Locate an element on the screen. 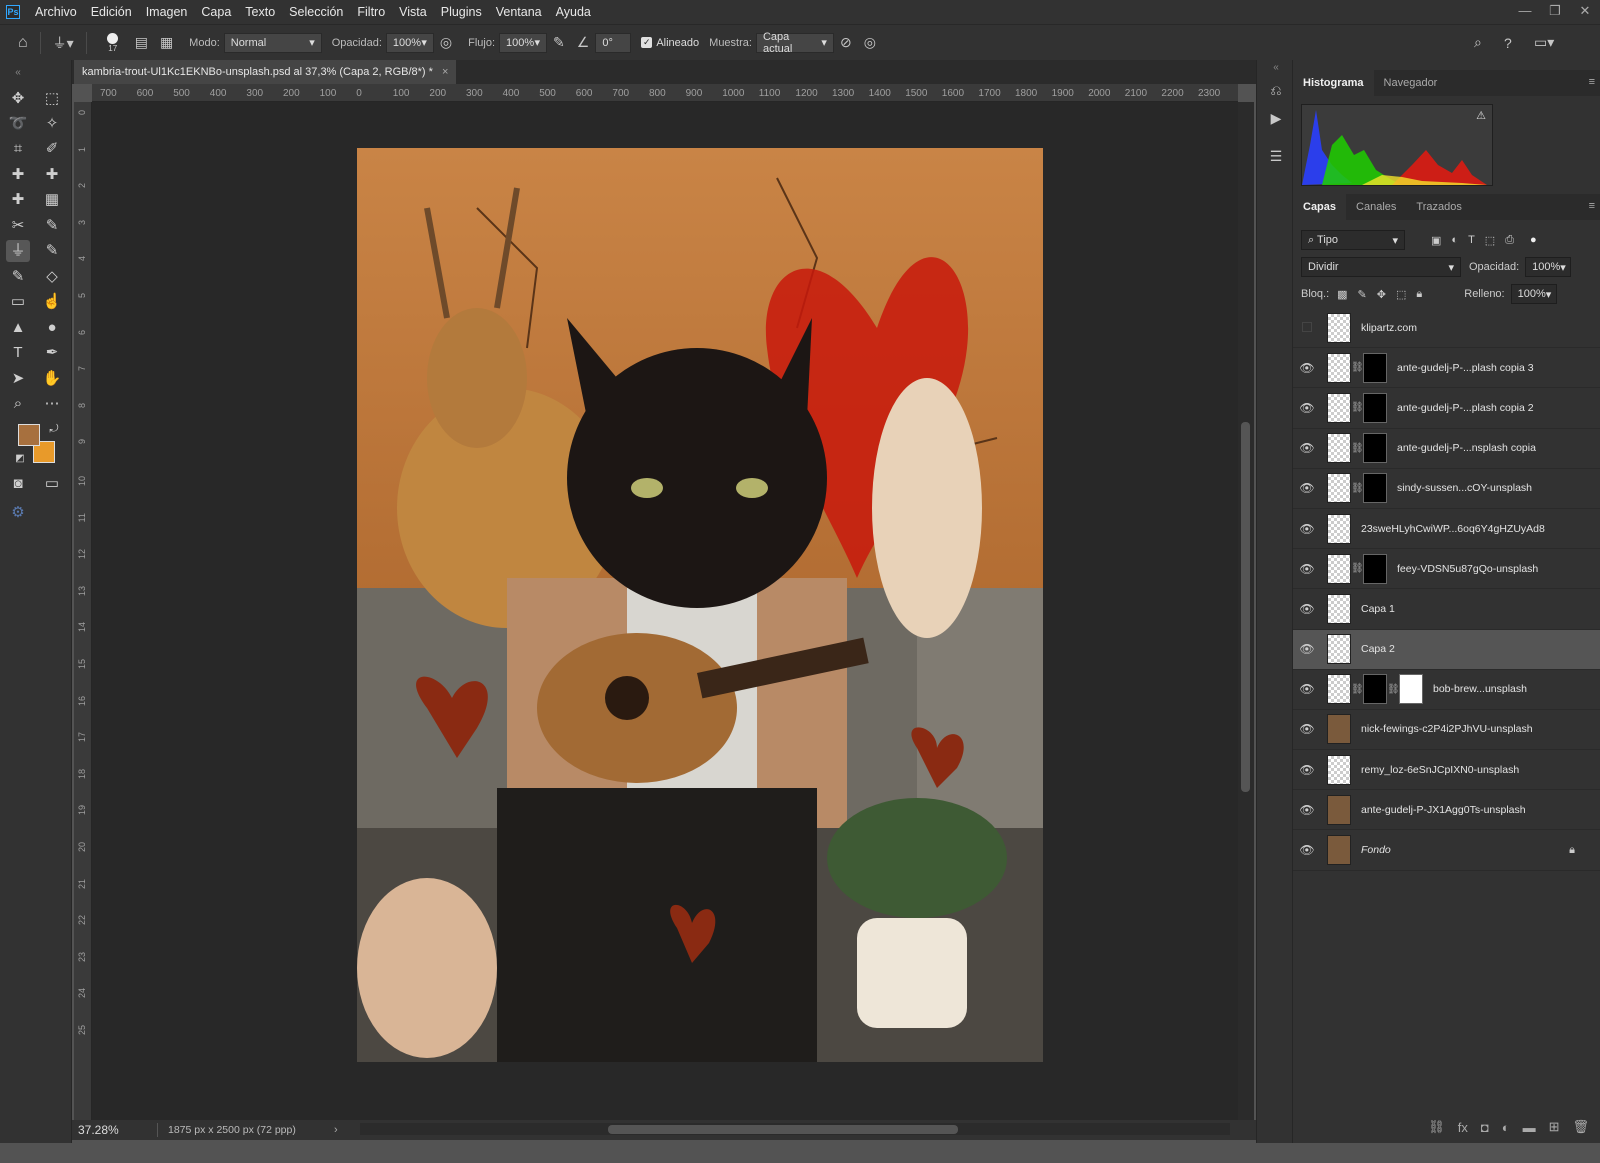 This screenshot has width=1600, height=1163. delete-layer-icon: 🗑︎ is located at coordinates (1580, 1127).